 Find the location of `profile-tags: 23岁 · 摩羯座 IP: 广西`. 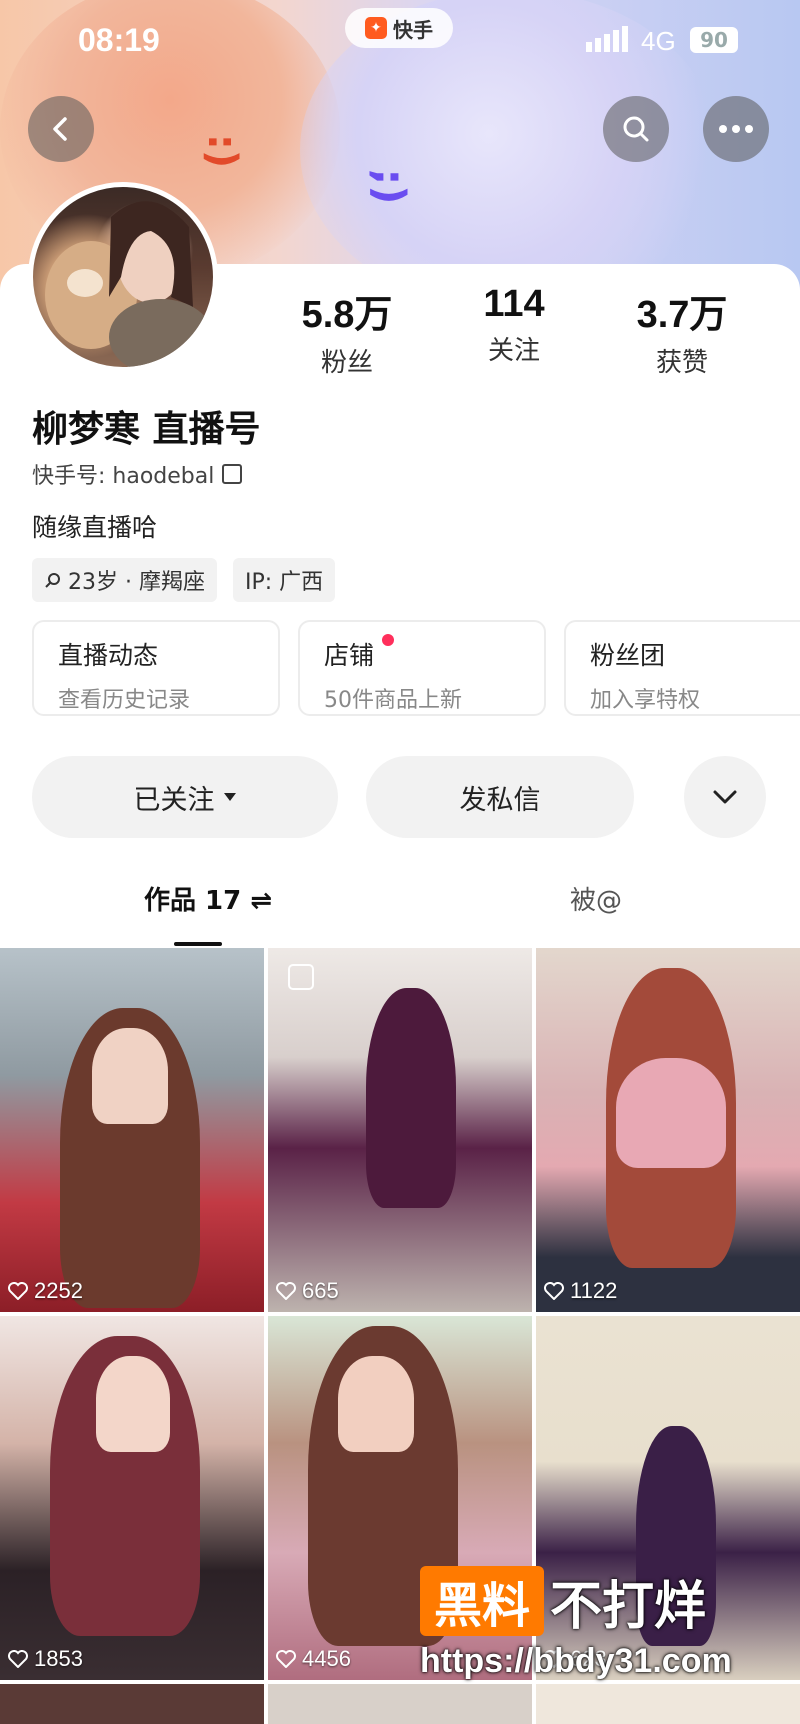

profile-tags: 23岁 · 摩羯座 IP: 广西 is located at coordinates (184, 580).